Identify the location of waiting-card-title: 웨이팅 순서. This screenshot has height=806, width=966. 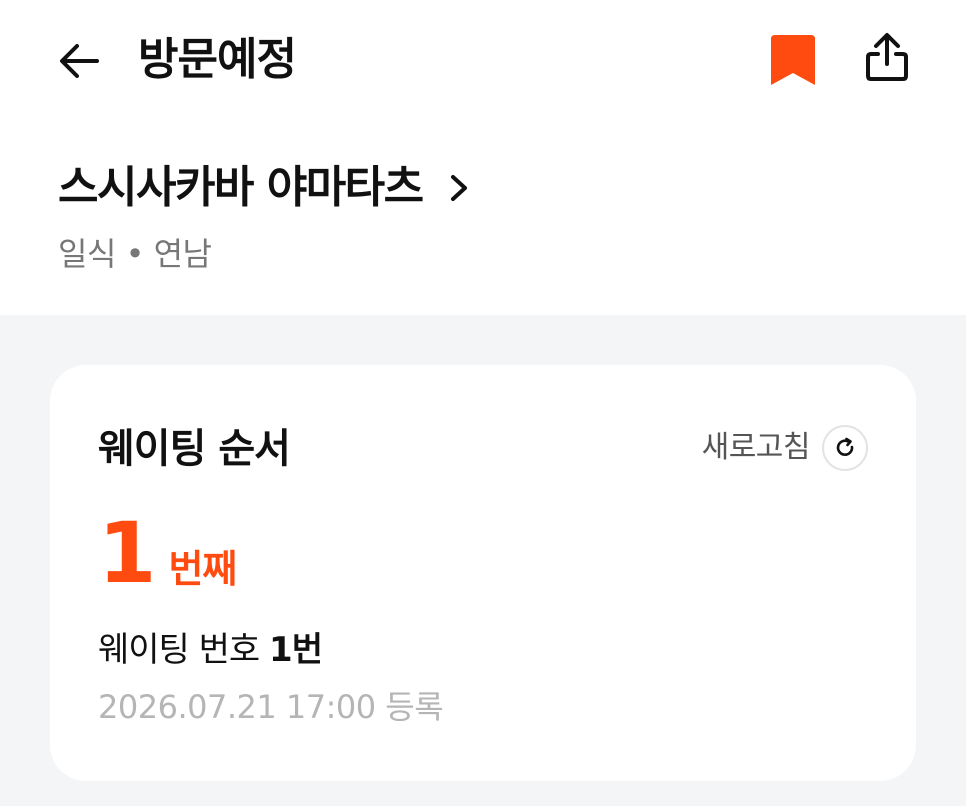
(194, 449).